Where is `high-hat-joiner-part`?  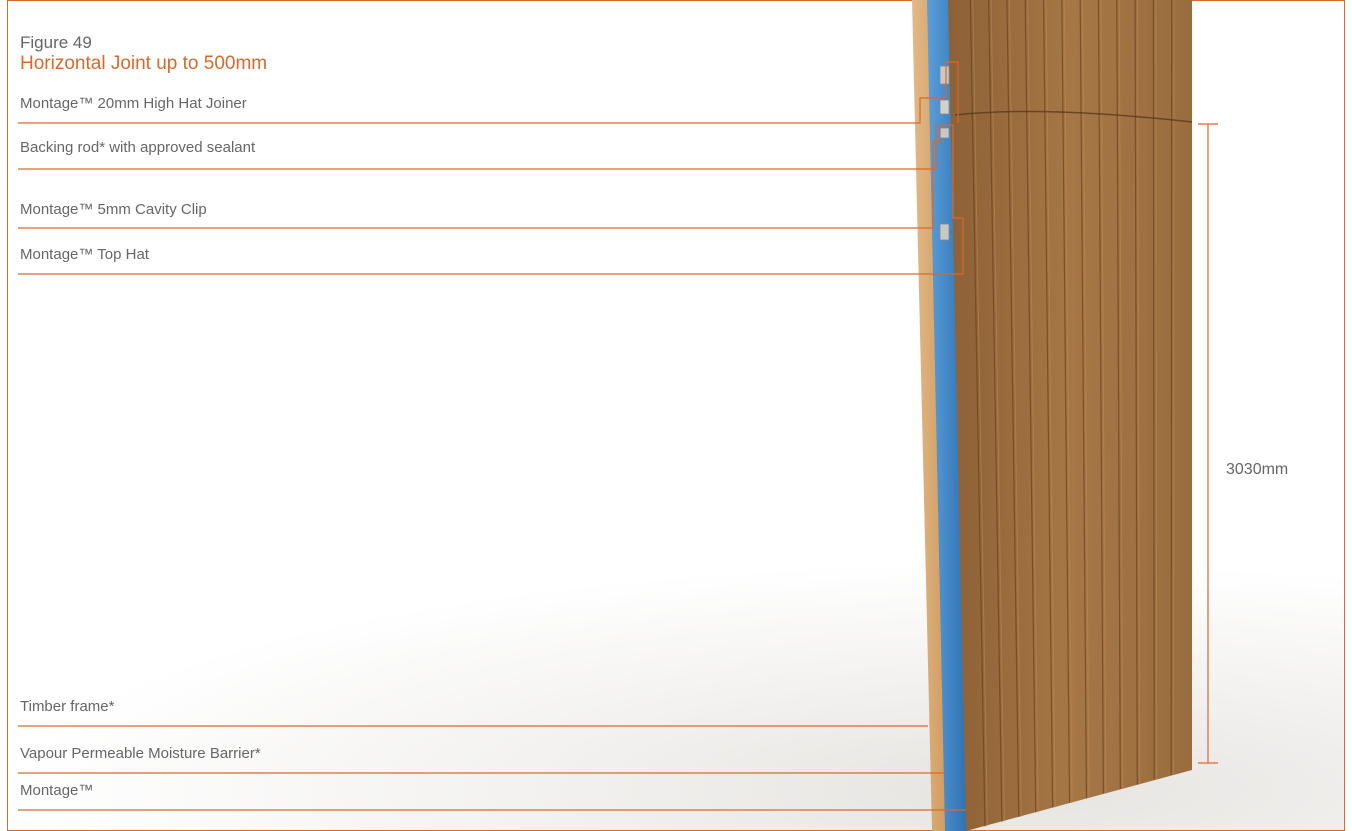
high-hat-joiner-part is located at coordinates (944, 75).